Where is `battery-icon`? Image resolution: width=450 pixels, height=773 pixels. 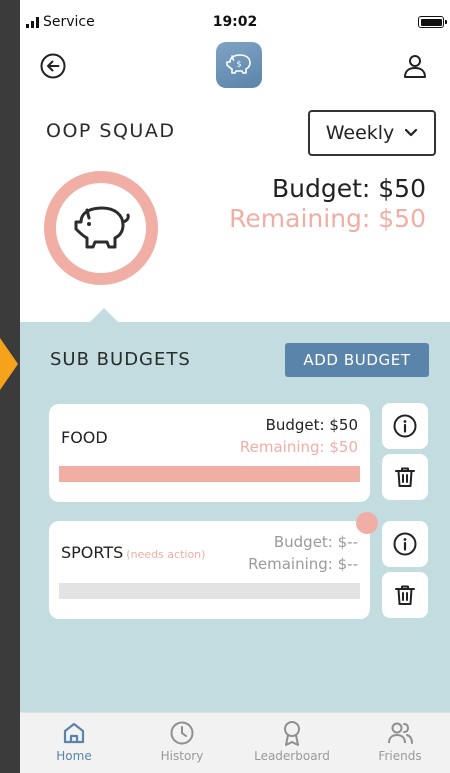 battery-icon is located at coordinates (432, 22).